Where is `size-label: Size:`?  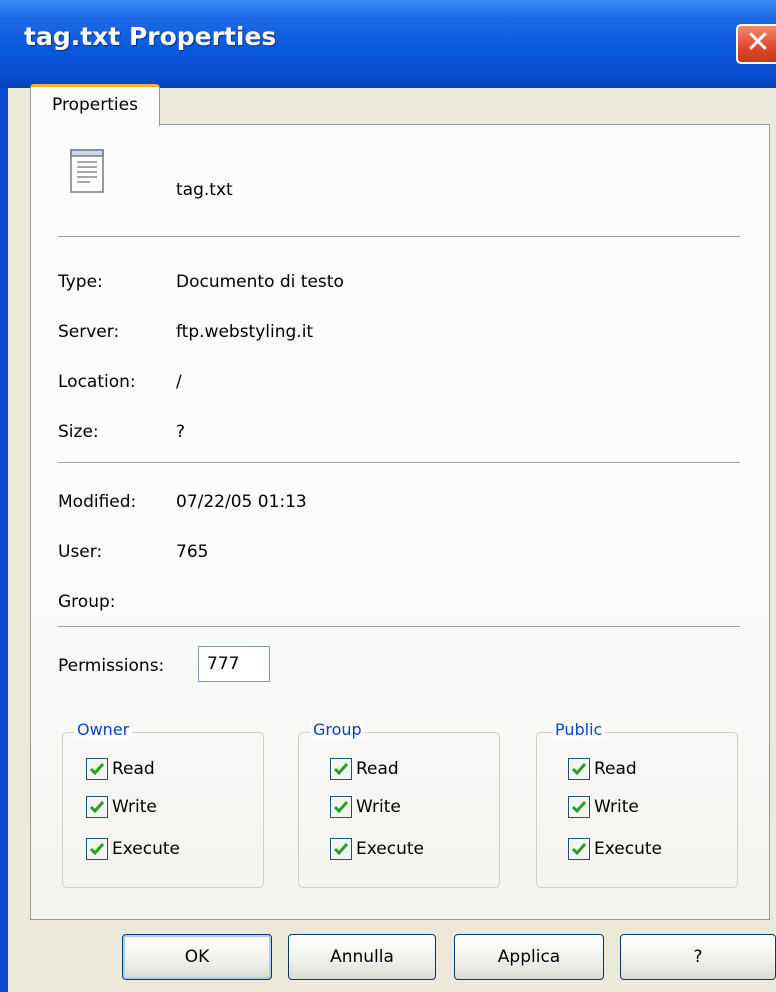 size-label: Size: is located at coordinates (78, 432).